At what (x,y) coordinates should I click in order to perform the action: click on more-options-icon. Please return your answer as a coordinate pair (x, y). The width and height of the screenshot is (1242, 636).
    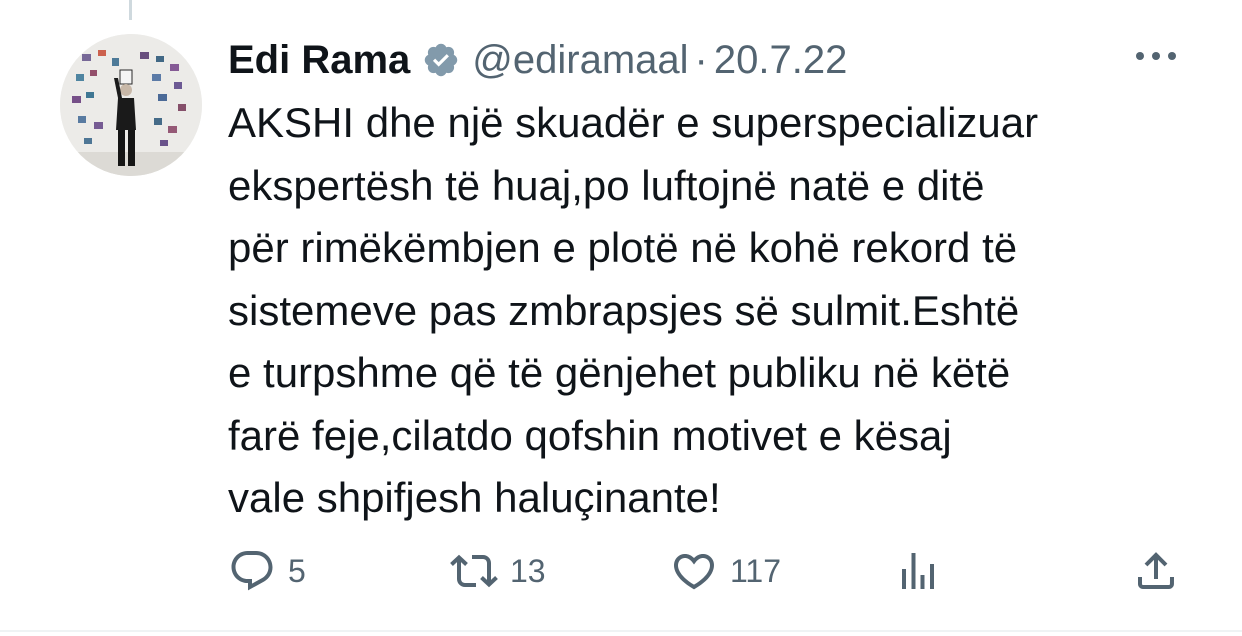
    Looking at the image, I should click on (1156, 56).